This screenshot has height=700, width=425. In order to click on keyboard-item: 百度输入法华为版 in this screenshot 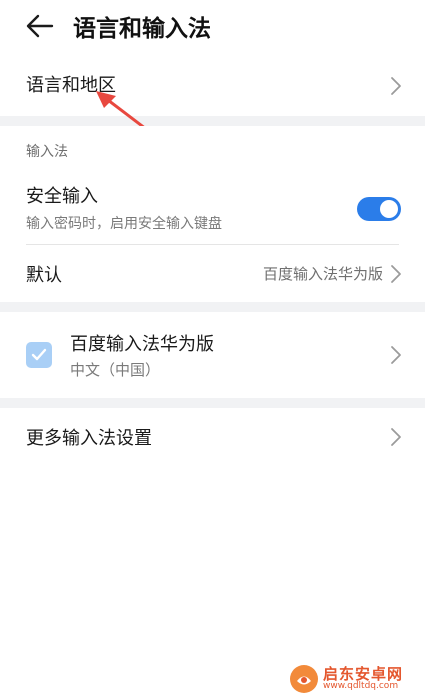, I will do `click(236, 343)`.